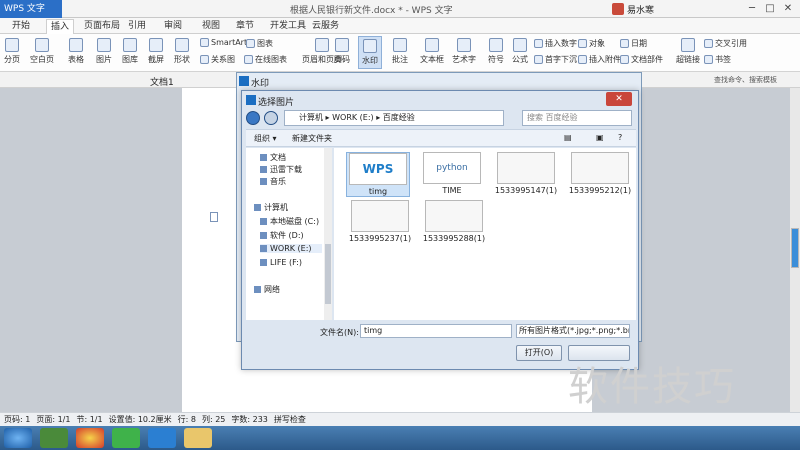  I want to click on watermark-button: 水印, so click(370, 52).